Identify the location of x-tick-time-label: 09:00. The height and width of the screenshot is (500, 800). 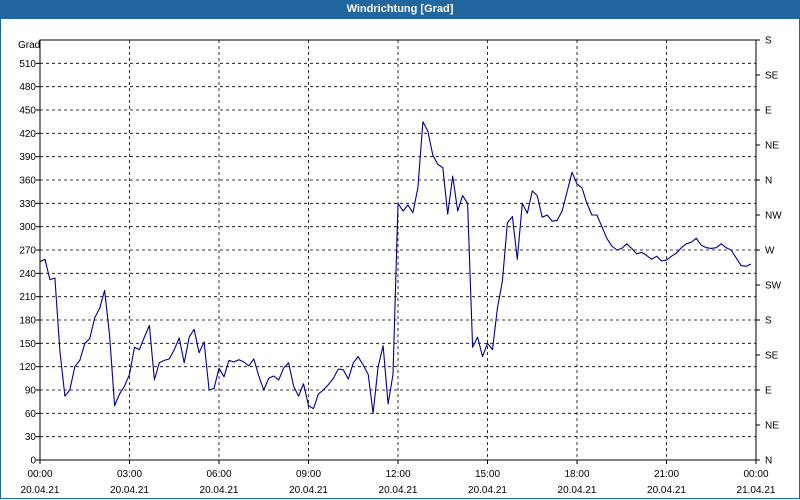
(308, 474).